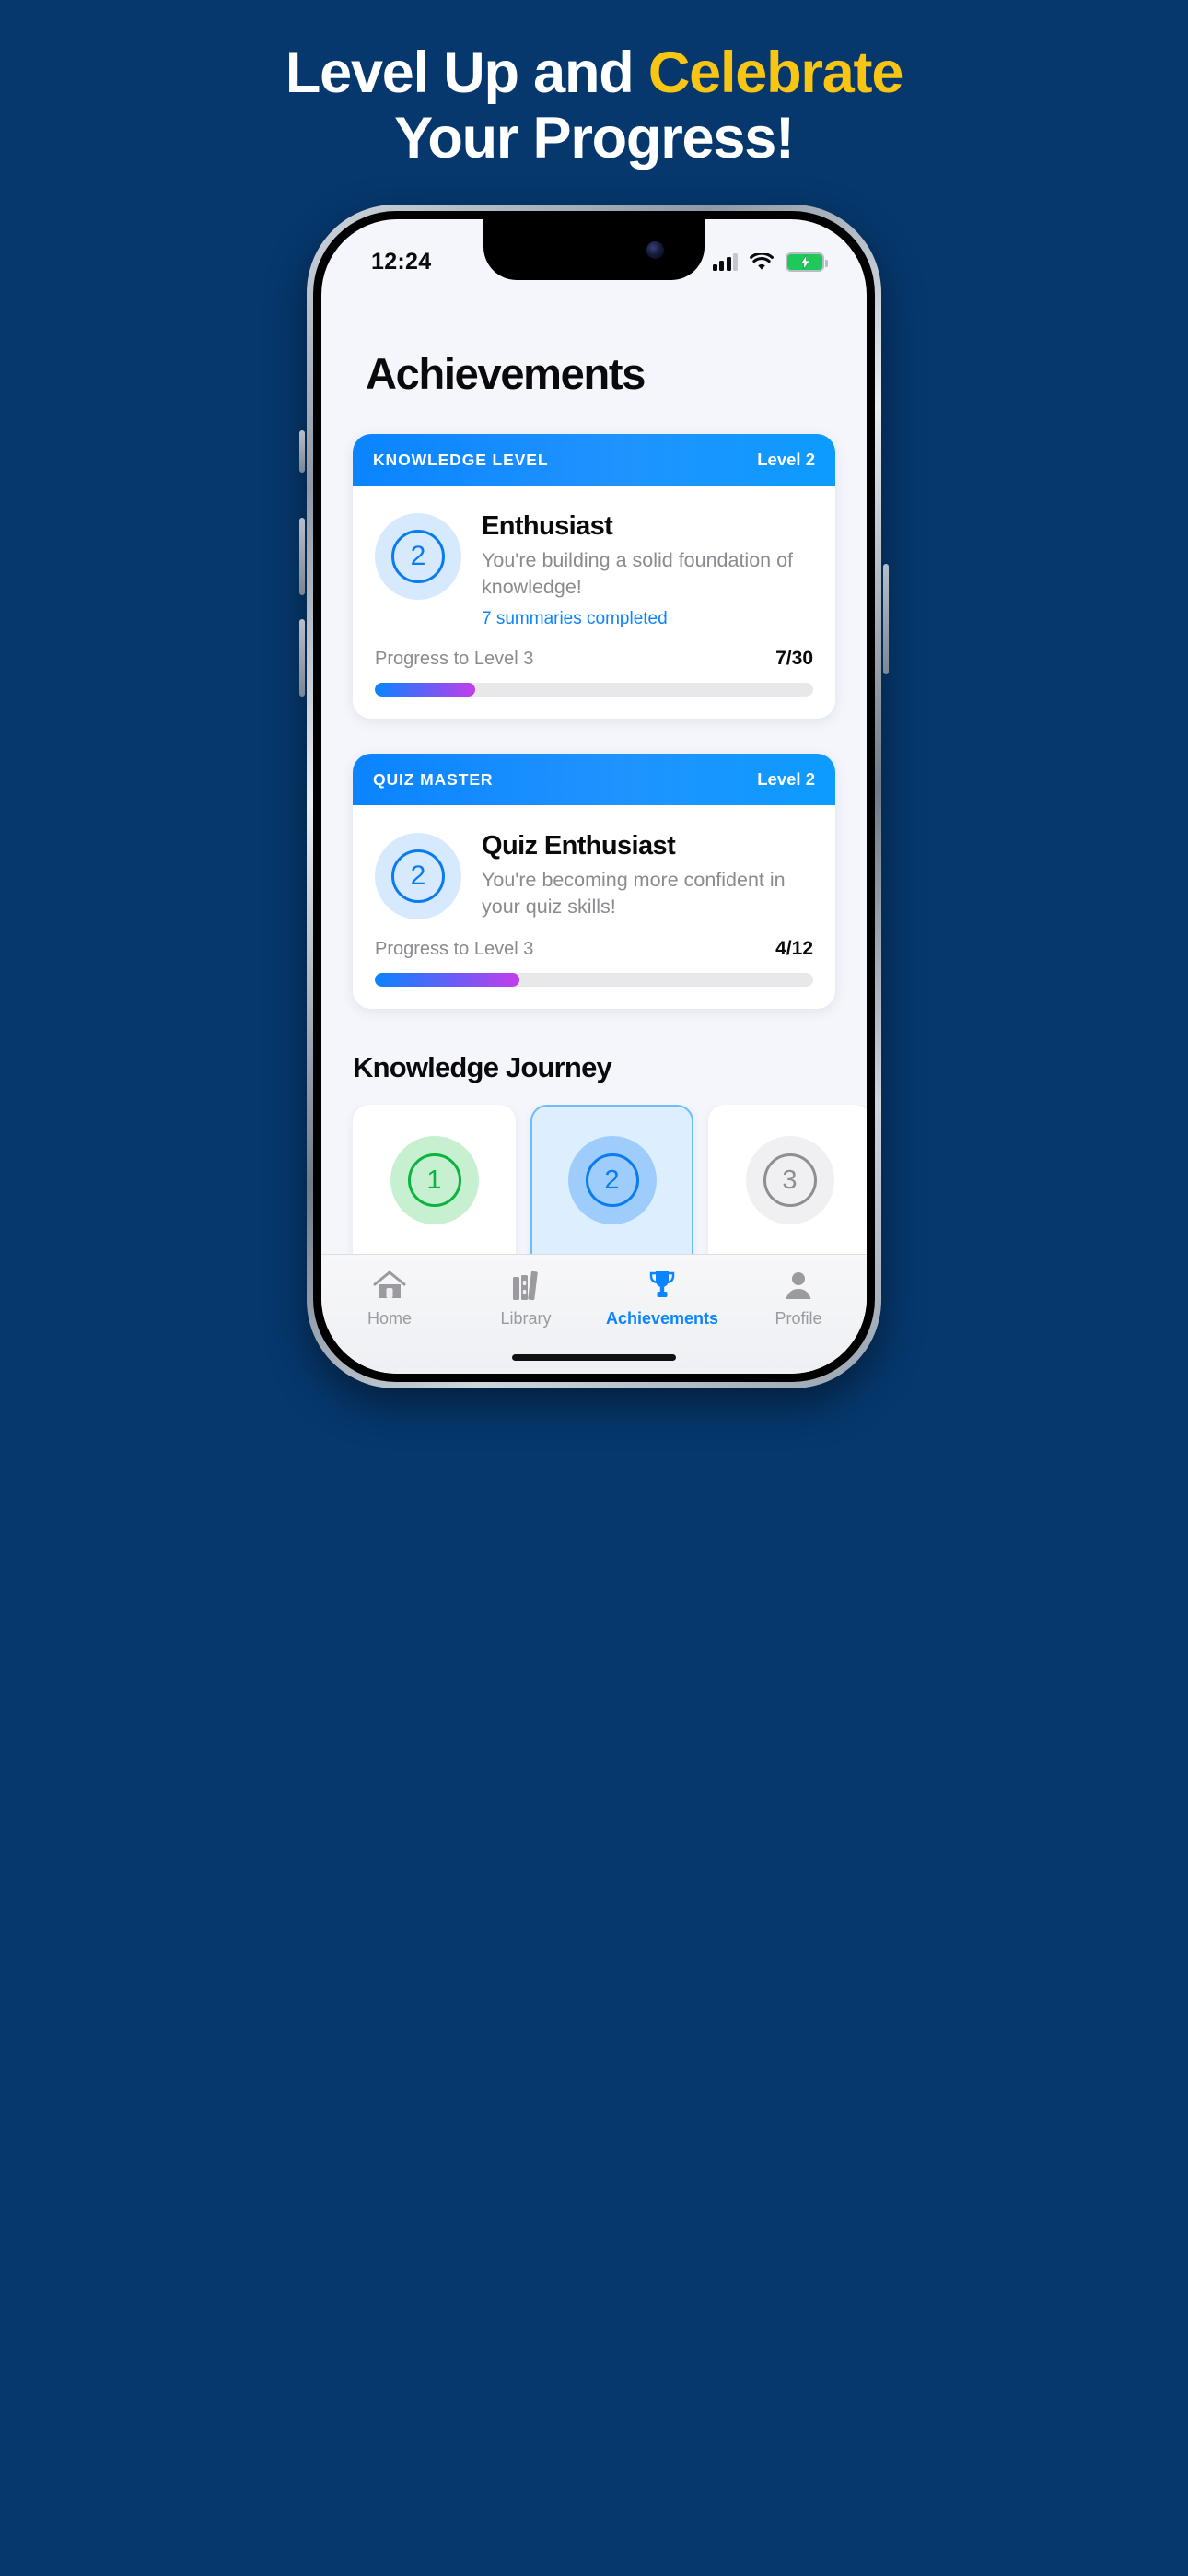 This screenshot has height=2576, width=1188. I want to click on journey-level-icon: 2, so click(612, 1180).